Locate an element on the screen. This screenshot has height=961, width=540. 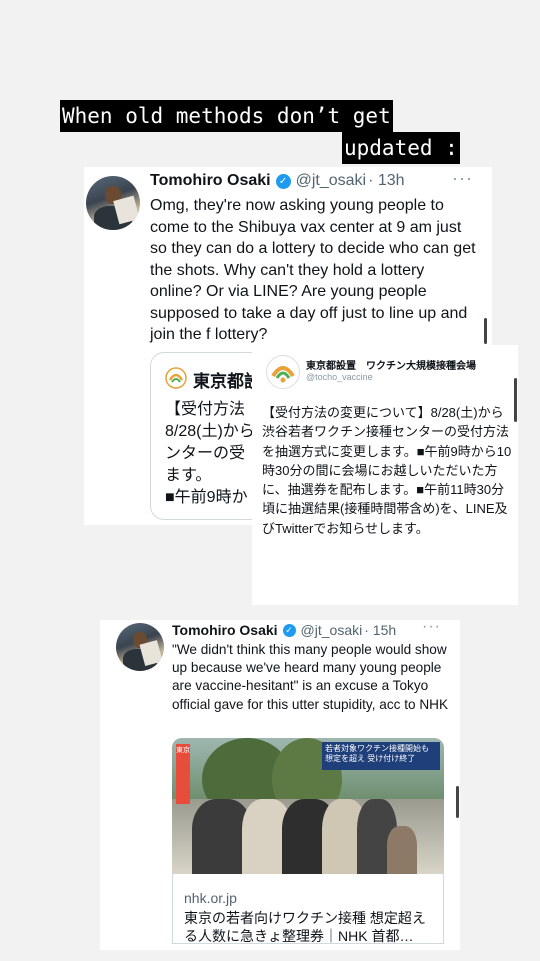
tweet-time: · 13h is located at coordinates (386, 180).